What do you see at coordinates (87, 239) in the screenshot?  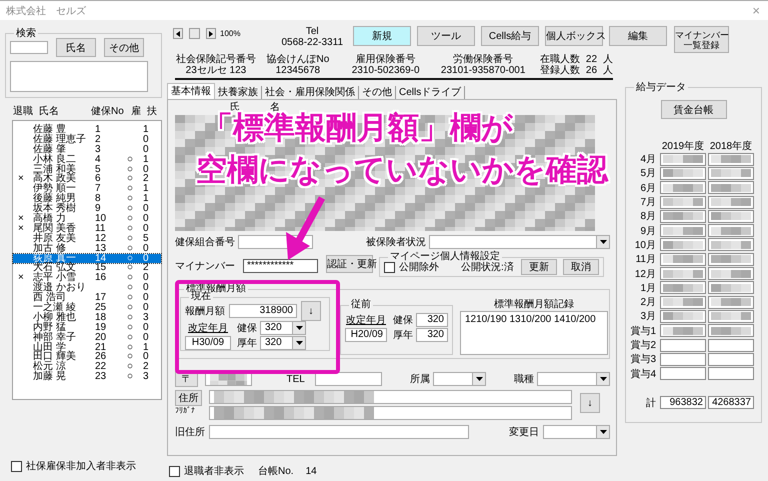 I see `list-row: 井原 友美 12 ○ 5` at bounding box center [87, 239].